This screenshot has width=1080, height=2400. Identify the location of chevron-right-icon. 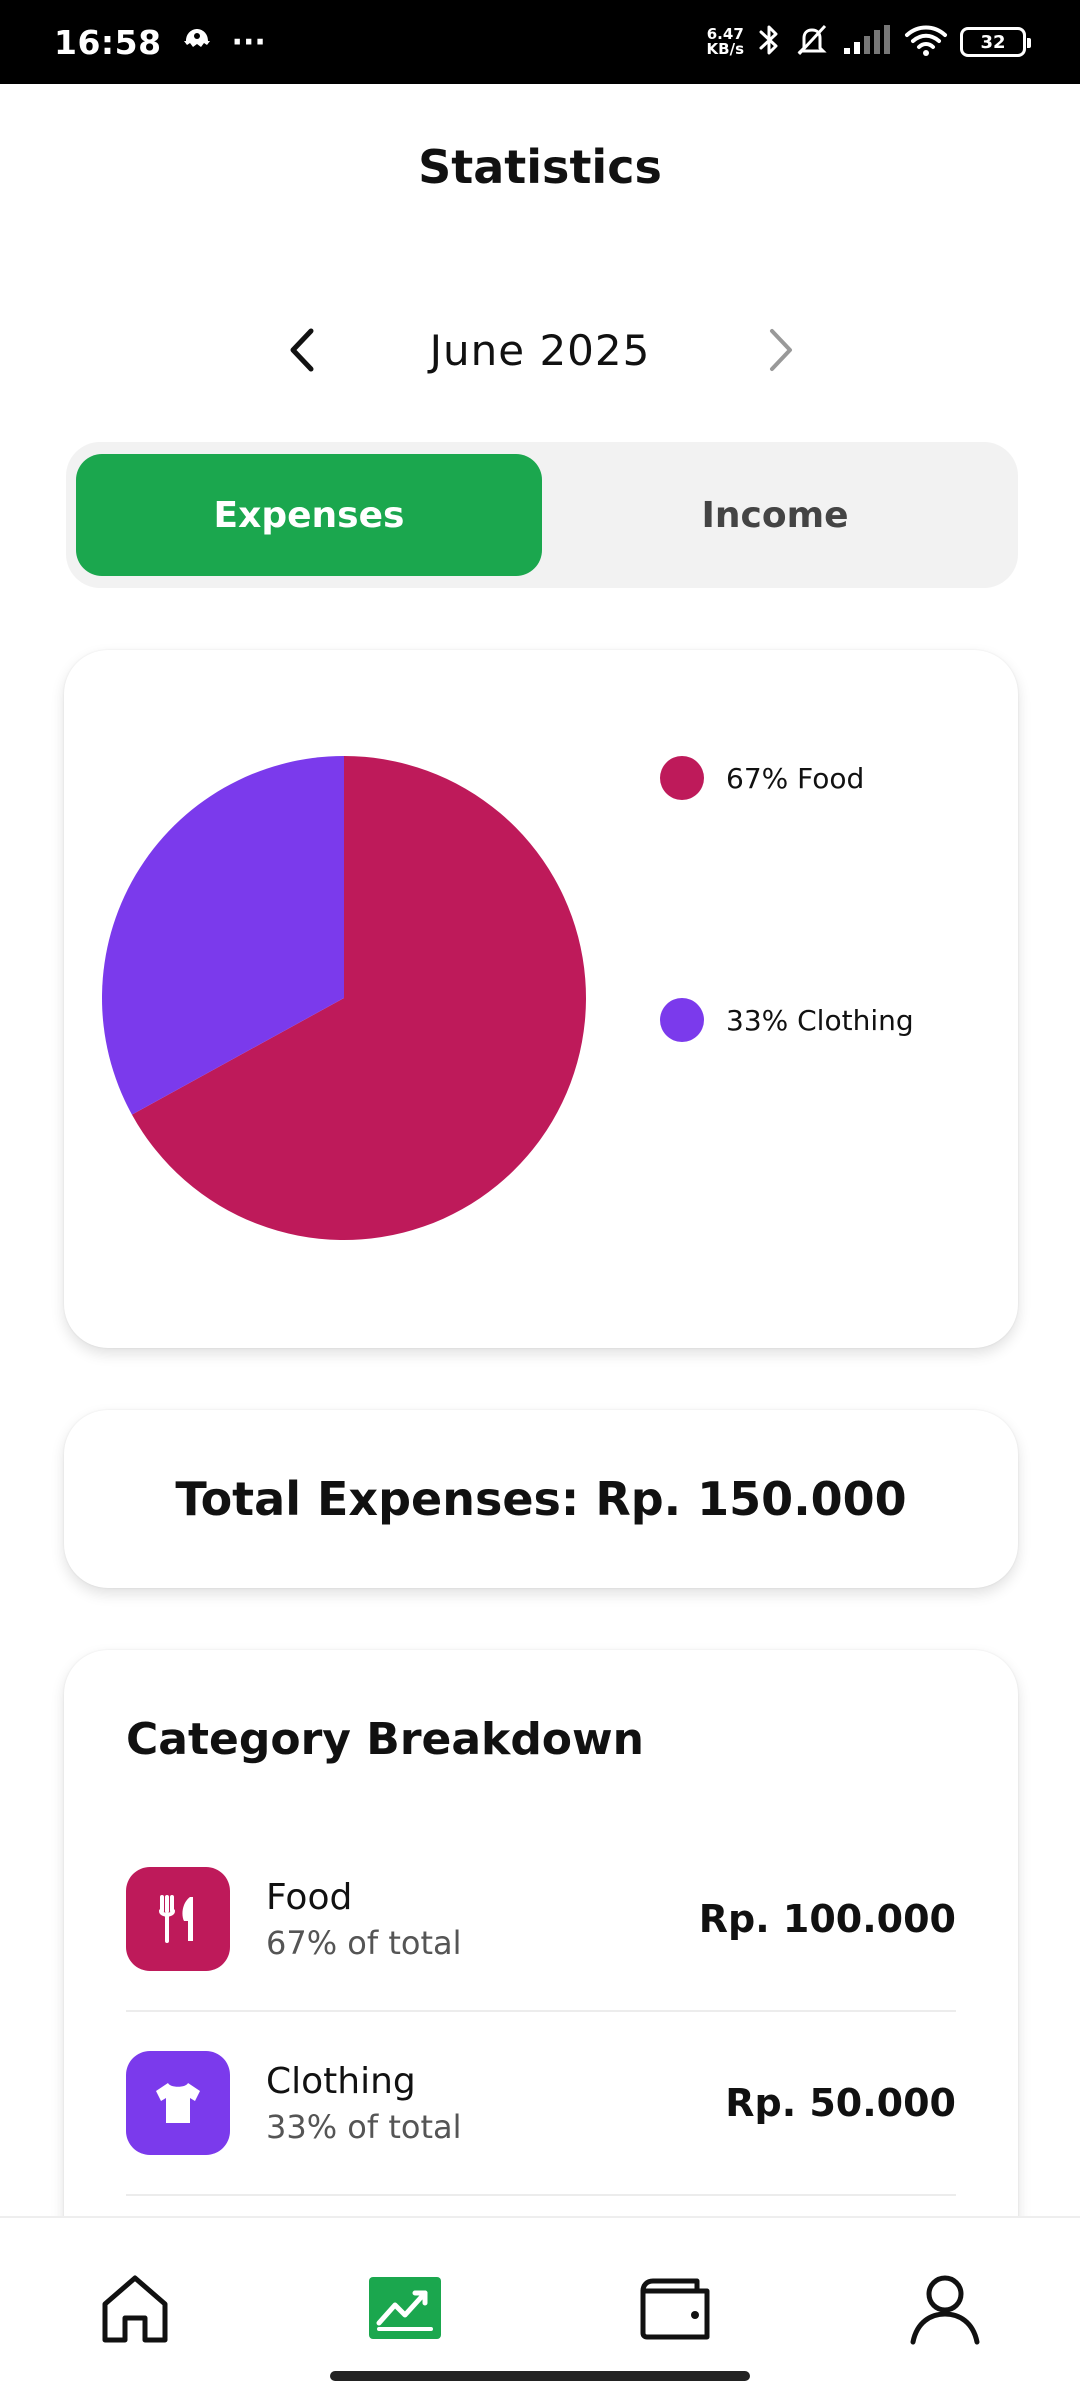
(781, 350).